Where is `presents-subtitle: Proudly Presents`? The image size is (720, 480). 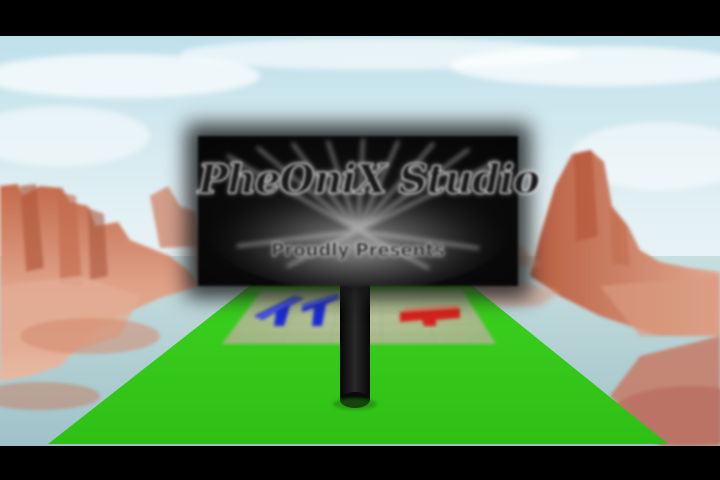 presents-subtitle: Proudly Presents is located at coordinates (358, 251).